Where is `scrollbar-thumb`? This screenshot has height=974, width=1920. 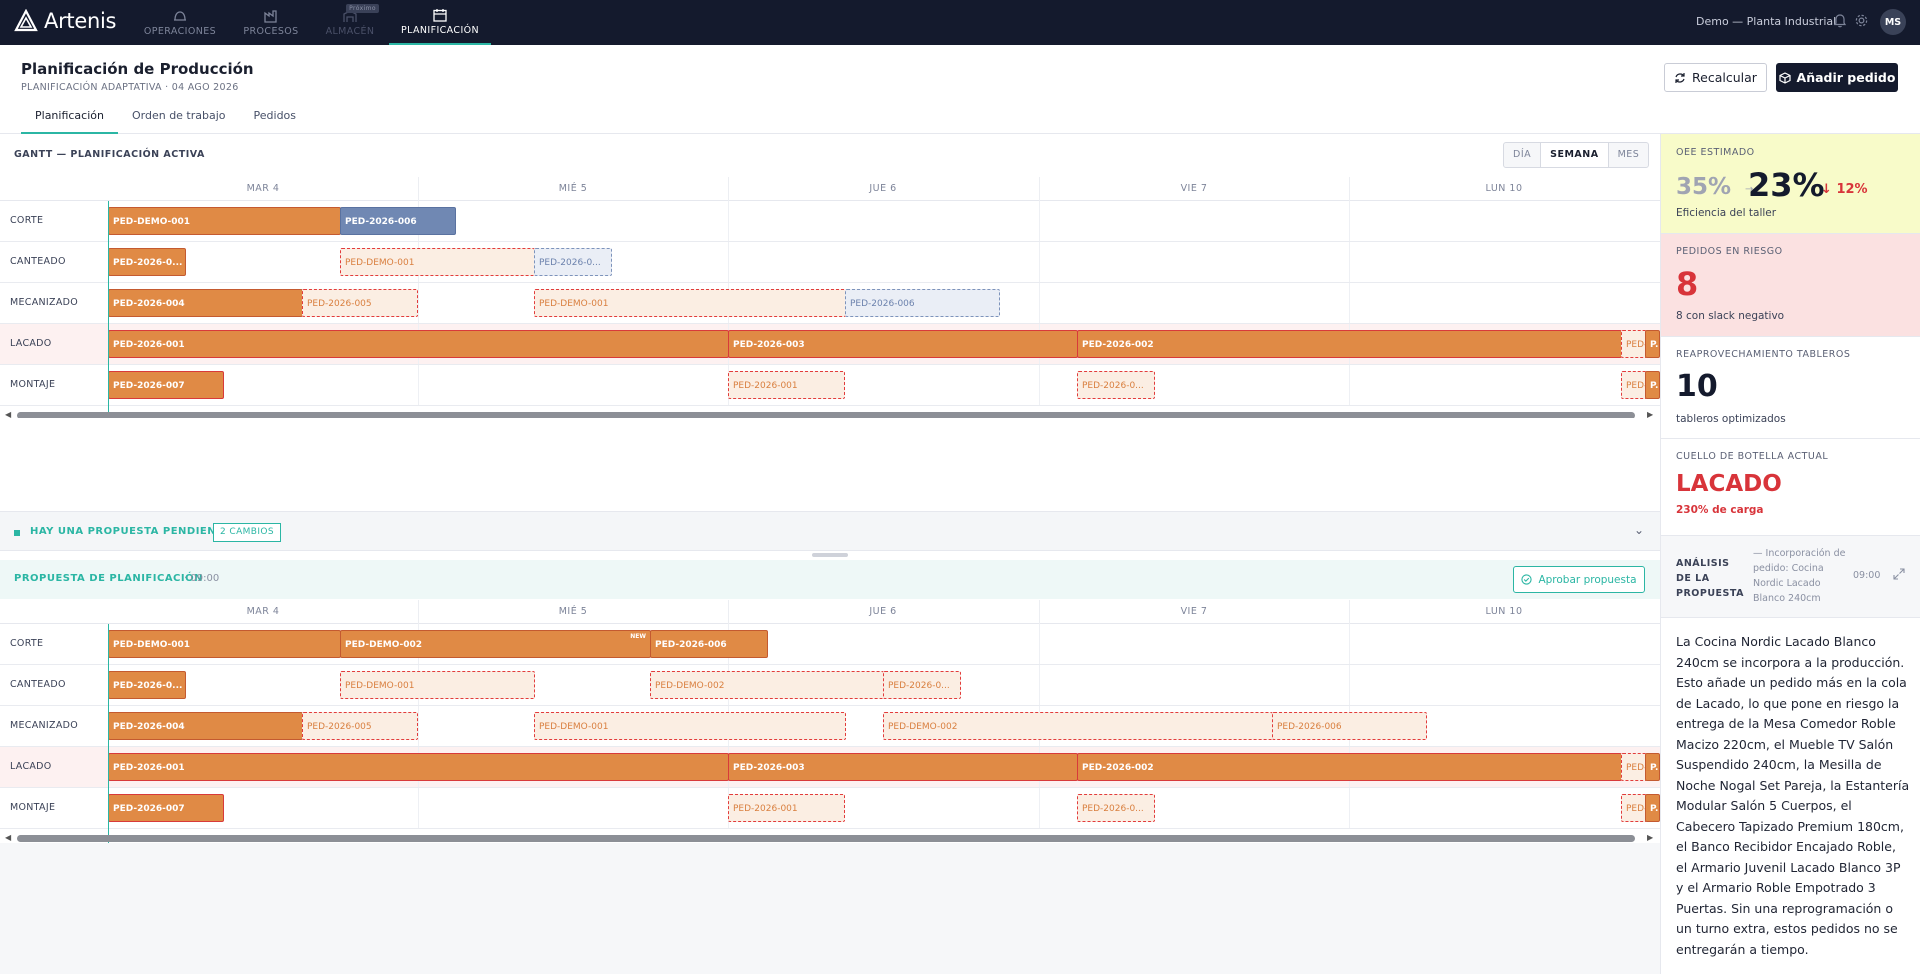
scrollbar-thumb is located at coordinates (826, 838).